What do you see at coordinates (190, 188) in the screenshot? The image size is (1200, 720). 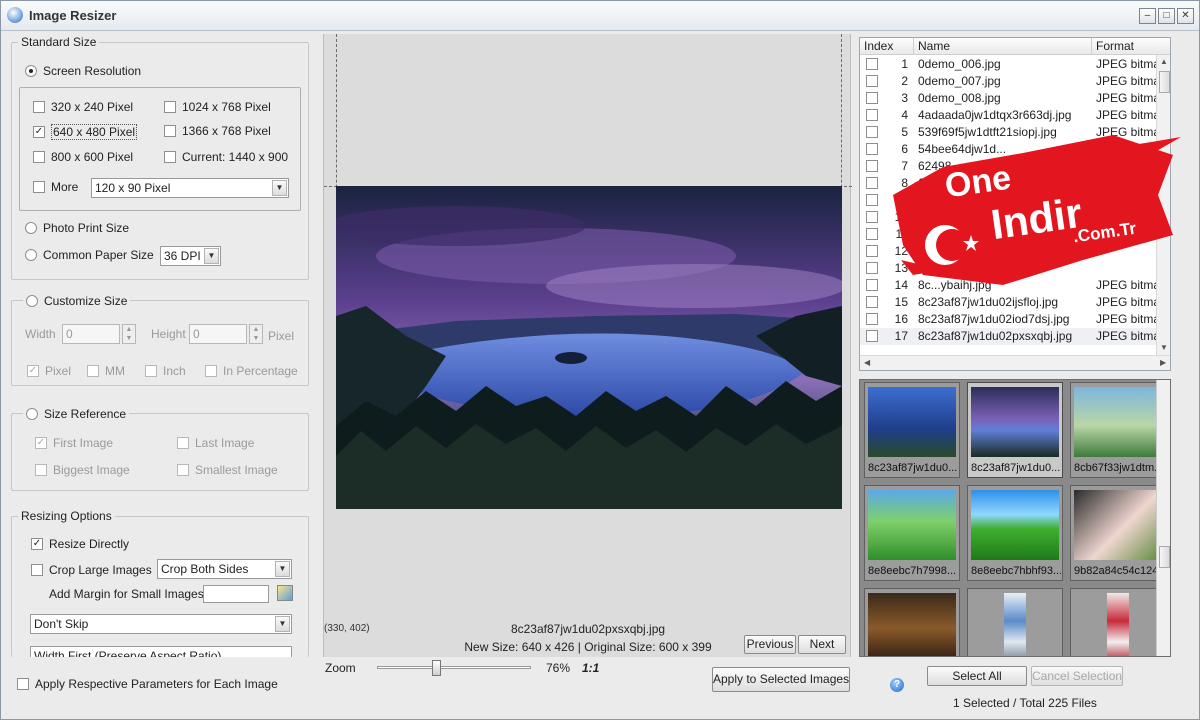 I see `more-size-select: 120 x 90 Pixel ▼` at bounding box center [190, 188].